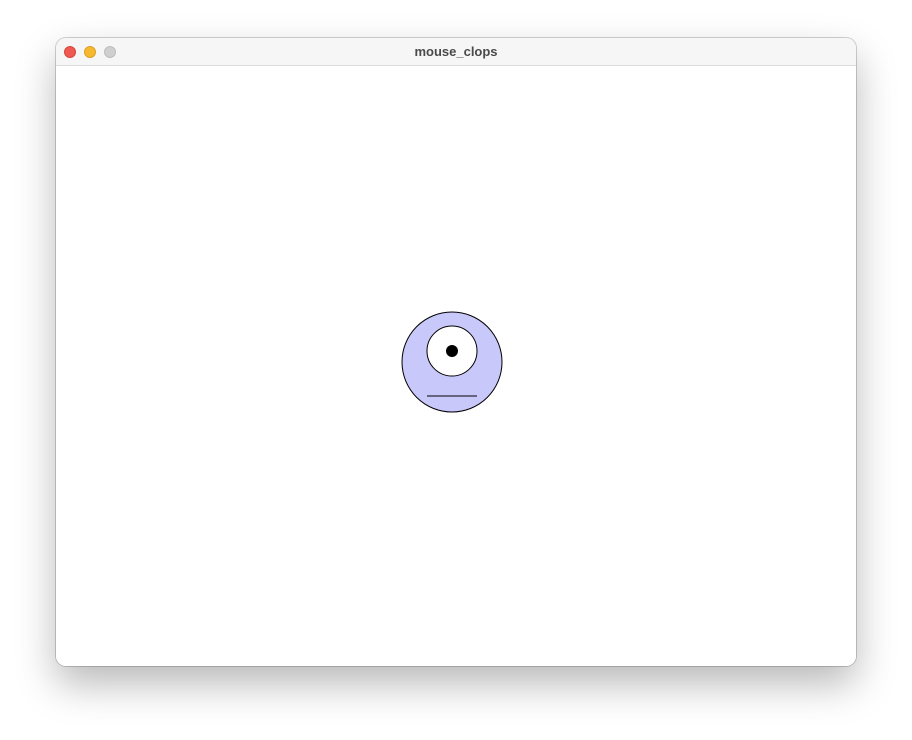 The image size is (912, 740). I want to click on window-title: mouse_clops, so click(456, 51).